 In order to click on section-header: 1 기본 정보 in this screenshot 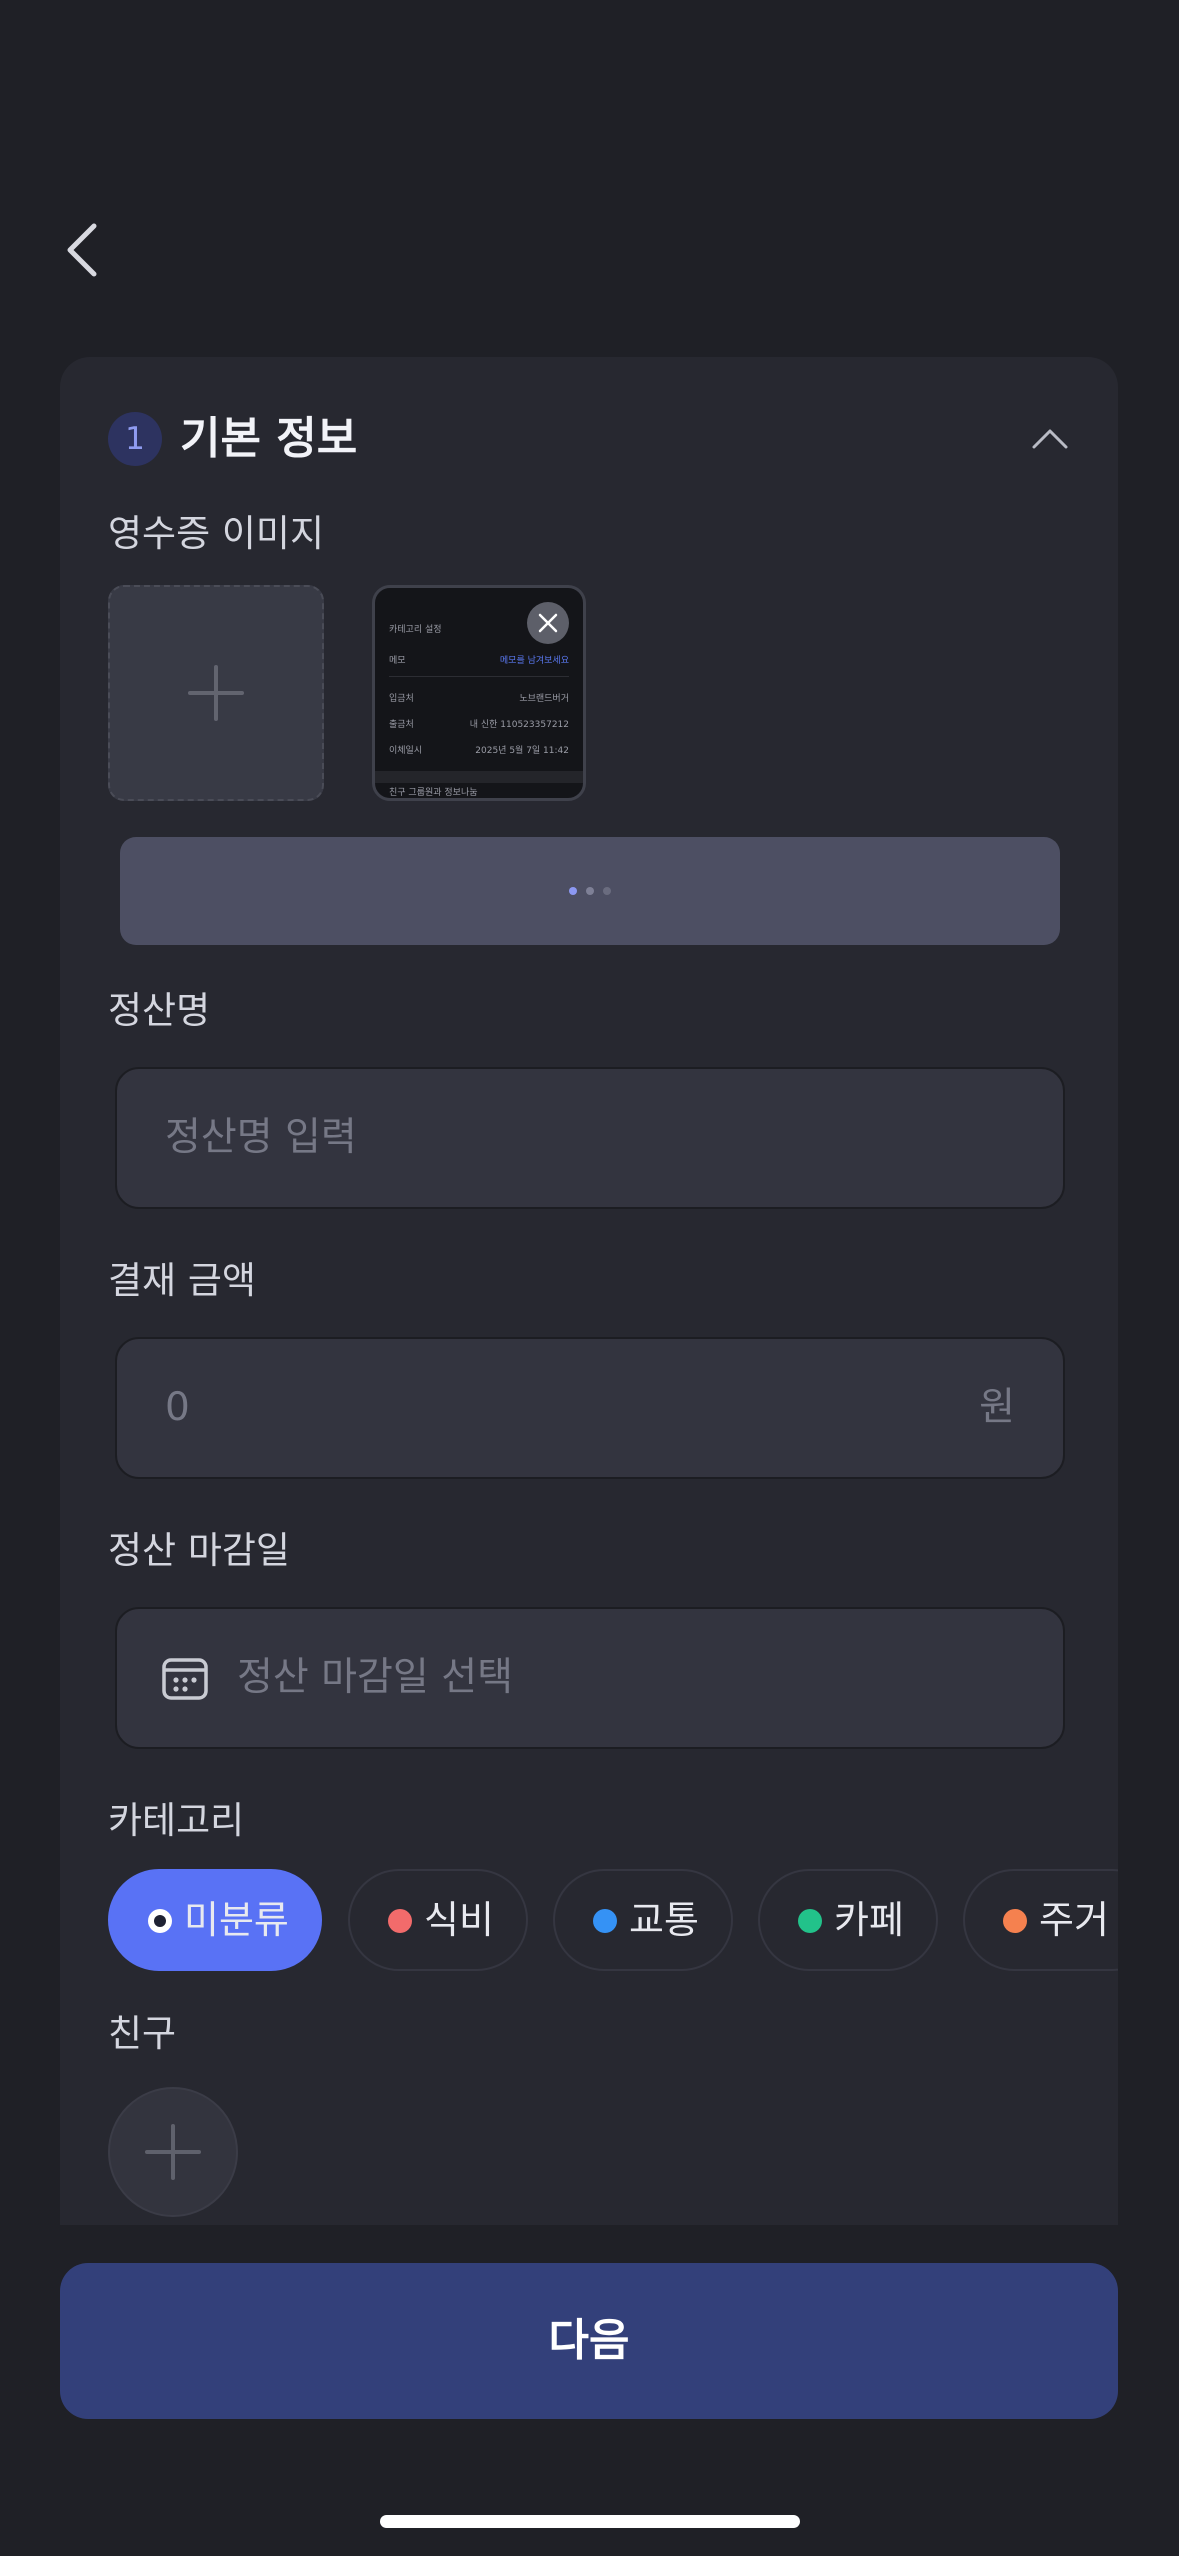, I will do `click(589, 439)`.